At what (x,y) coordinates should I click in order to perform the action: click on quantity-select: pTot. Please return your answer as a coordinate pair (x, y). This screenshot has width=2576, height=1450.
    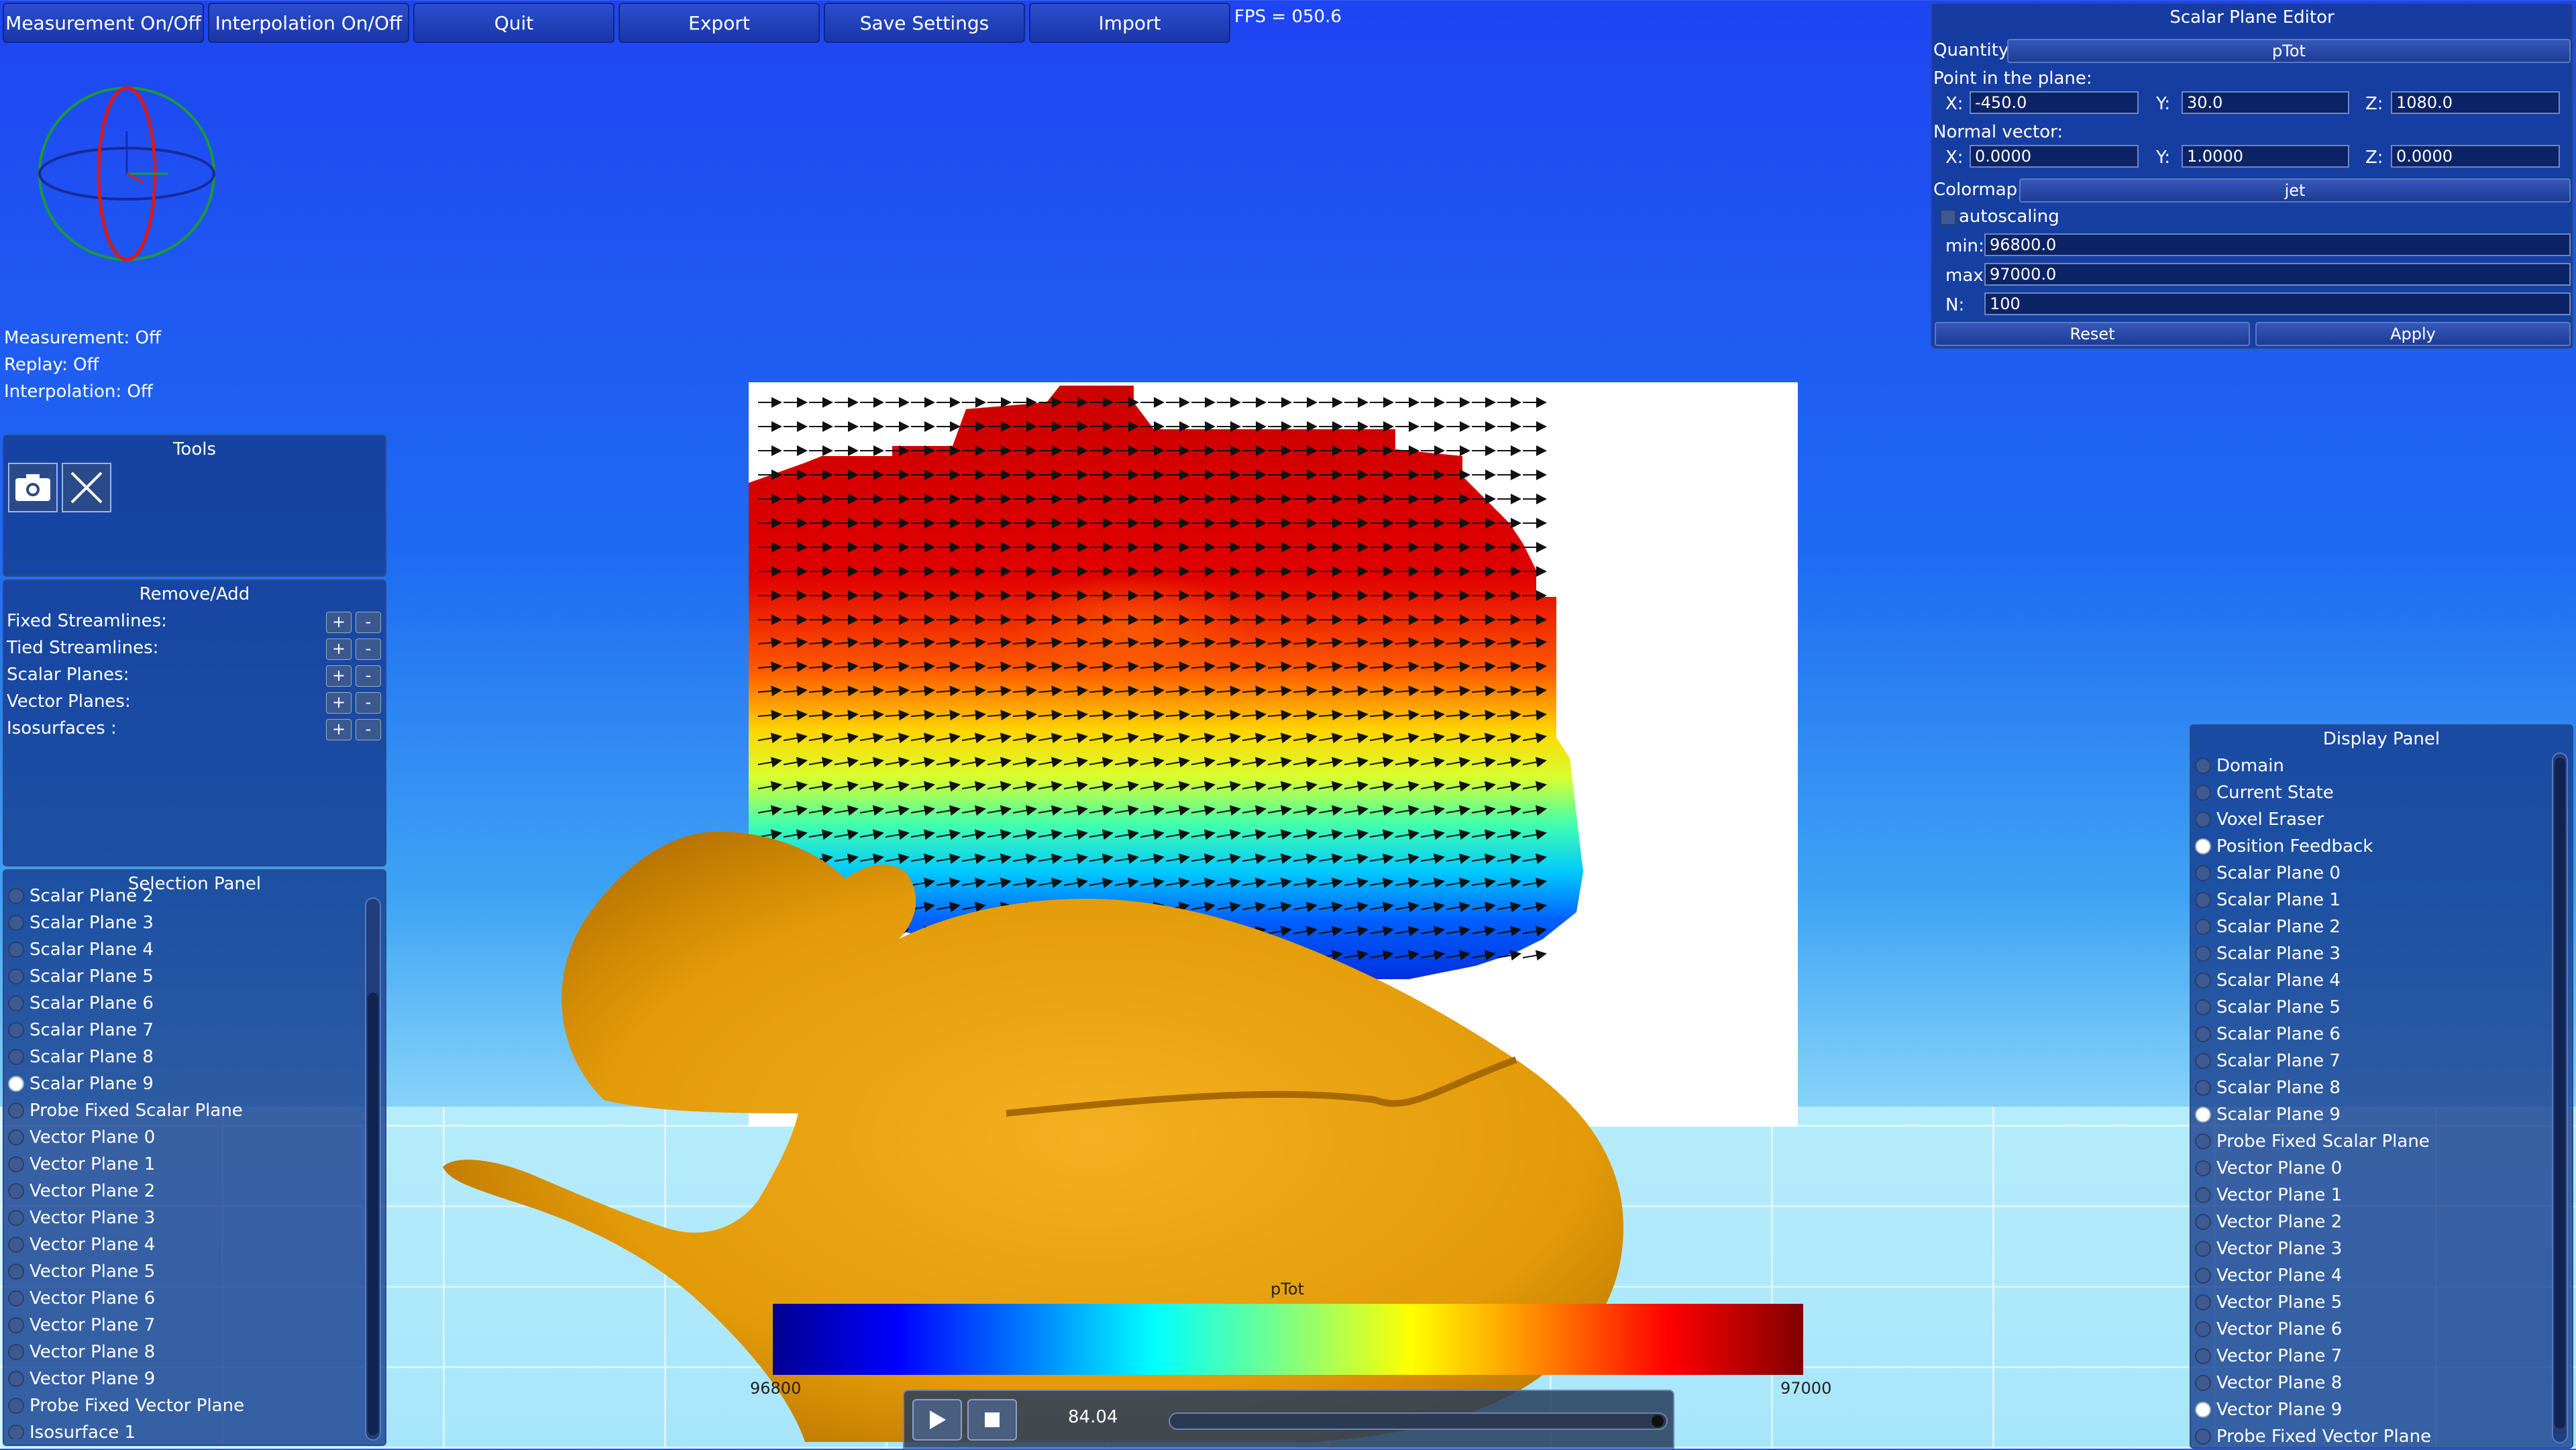
    Looking at the image, I should click on (2289, 51).